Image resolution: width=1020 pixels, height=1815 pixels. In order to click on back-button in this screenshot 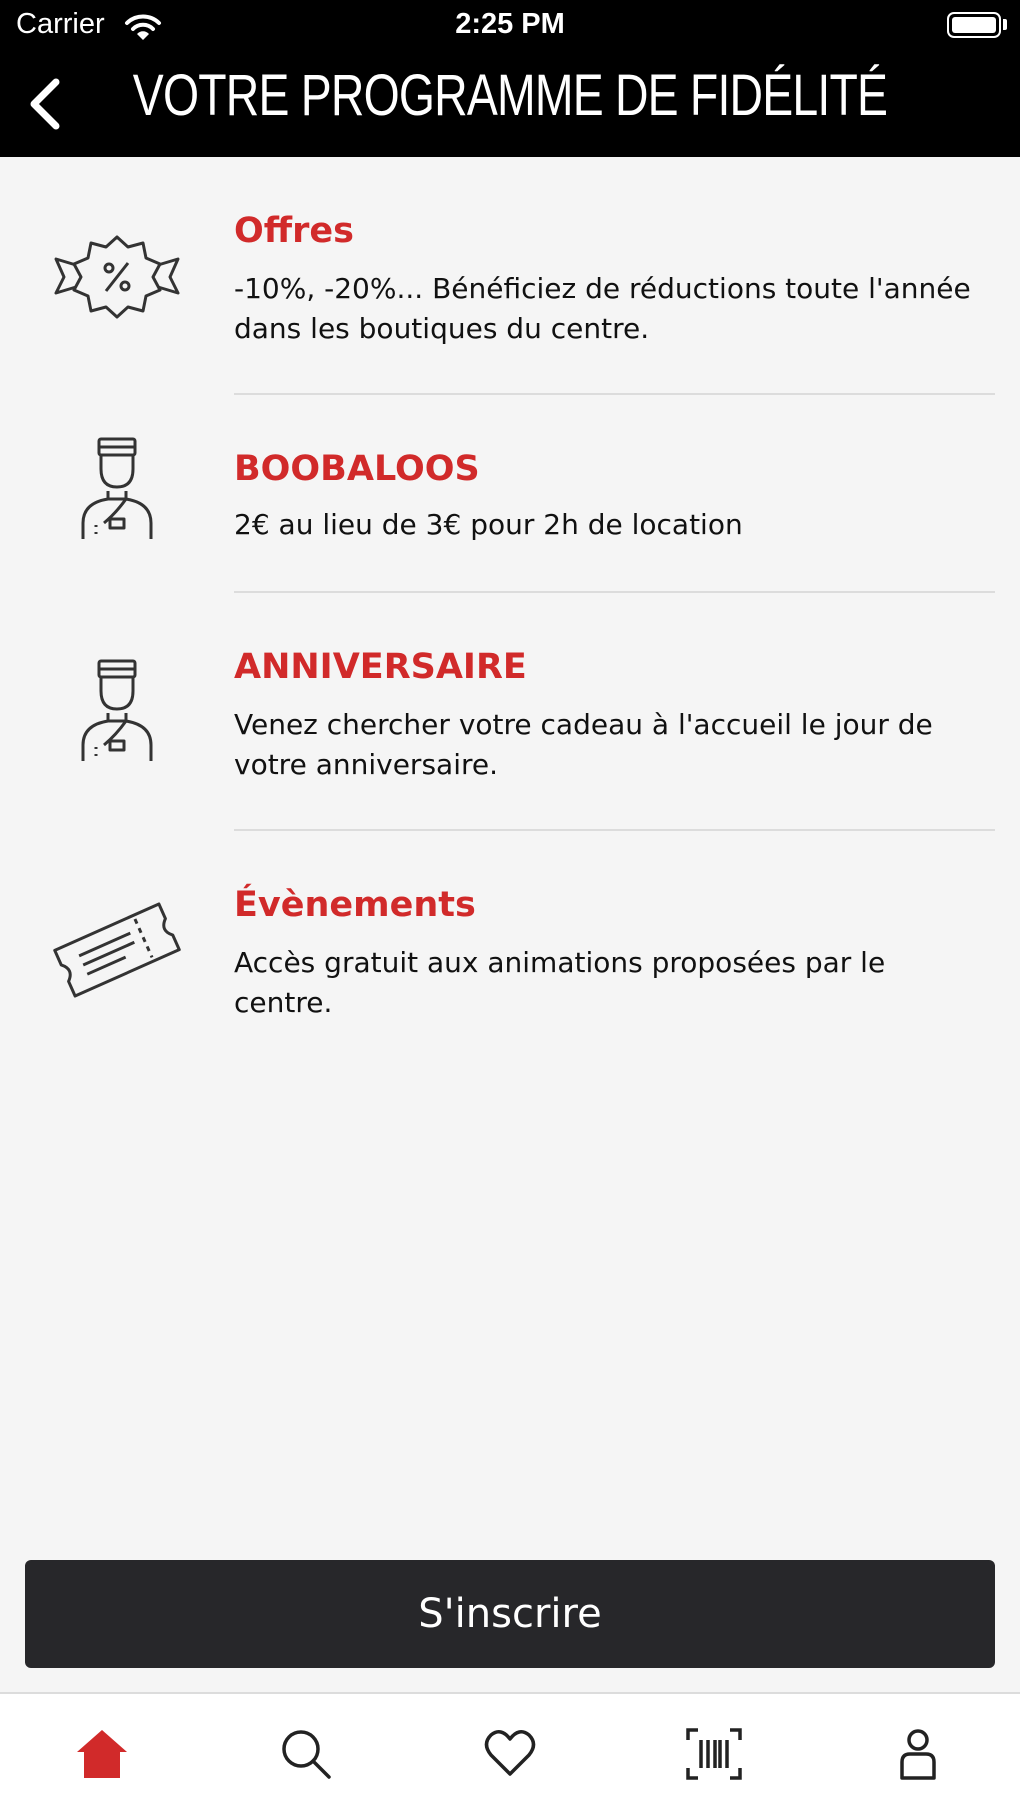, I will do `click(50, 103)`.